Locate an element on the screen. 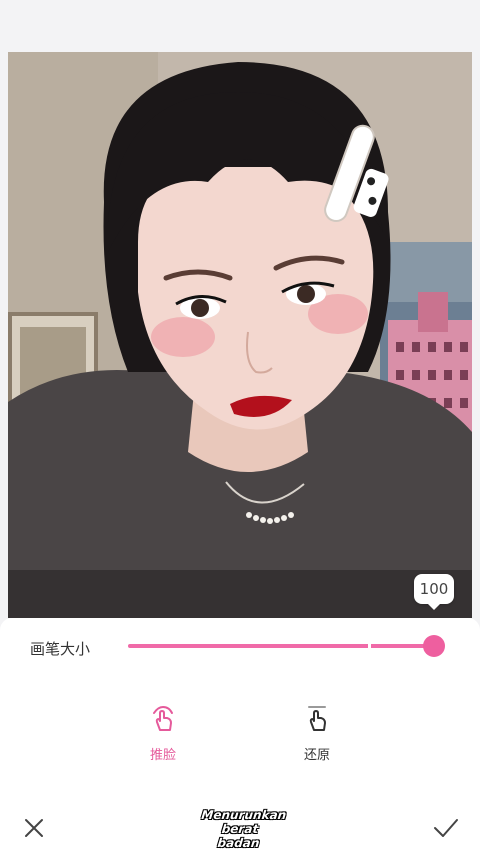 This screenshot has height=854, width=480. hand-restore-icon is located at coordinates (317, 718).